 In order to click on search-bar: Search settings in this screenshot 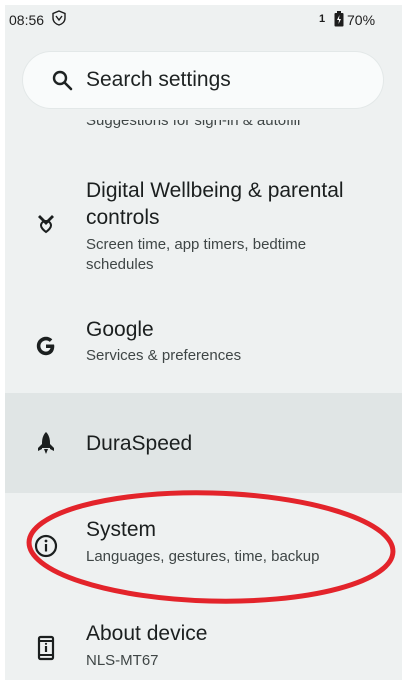, I will do `click(203, 80)`.